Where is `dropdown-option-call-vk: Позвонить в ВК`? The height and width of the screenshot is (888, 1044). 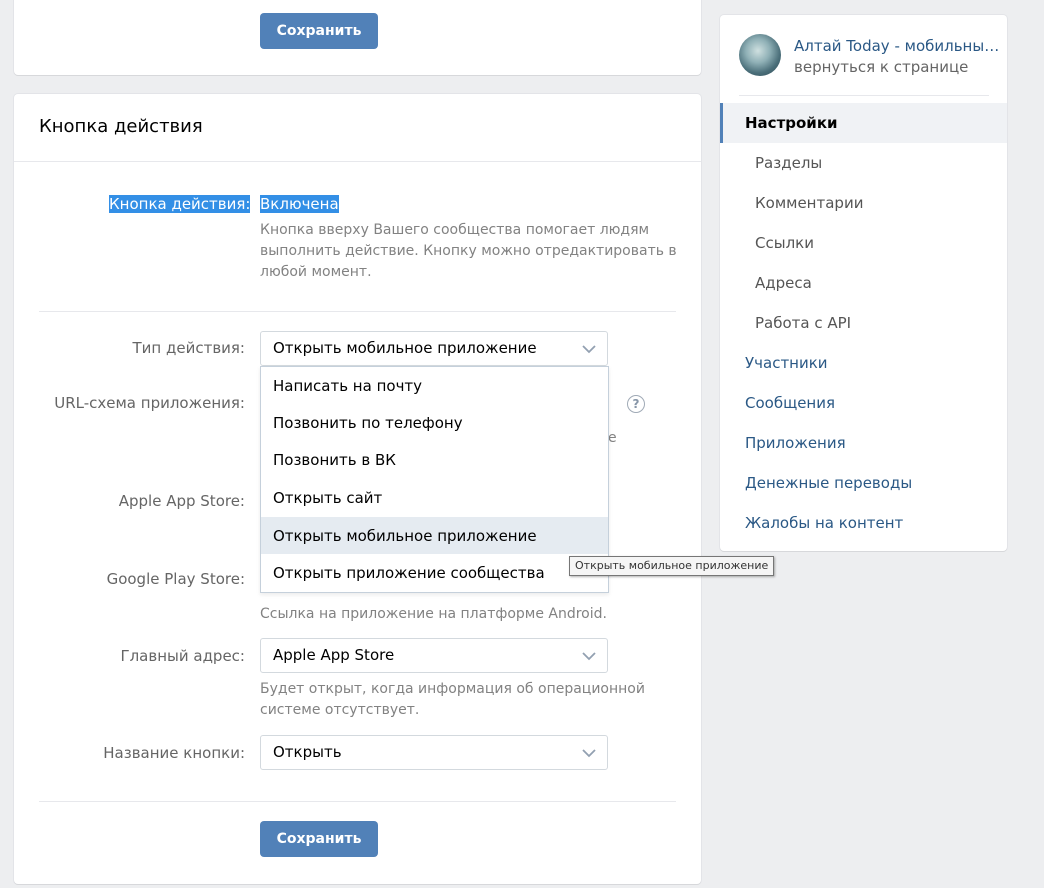
dropdown-option-call-vk: Позвонить в ВК is located at coordinates (434, 459).